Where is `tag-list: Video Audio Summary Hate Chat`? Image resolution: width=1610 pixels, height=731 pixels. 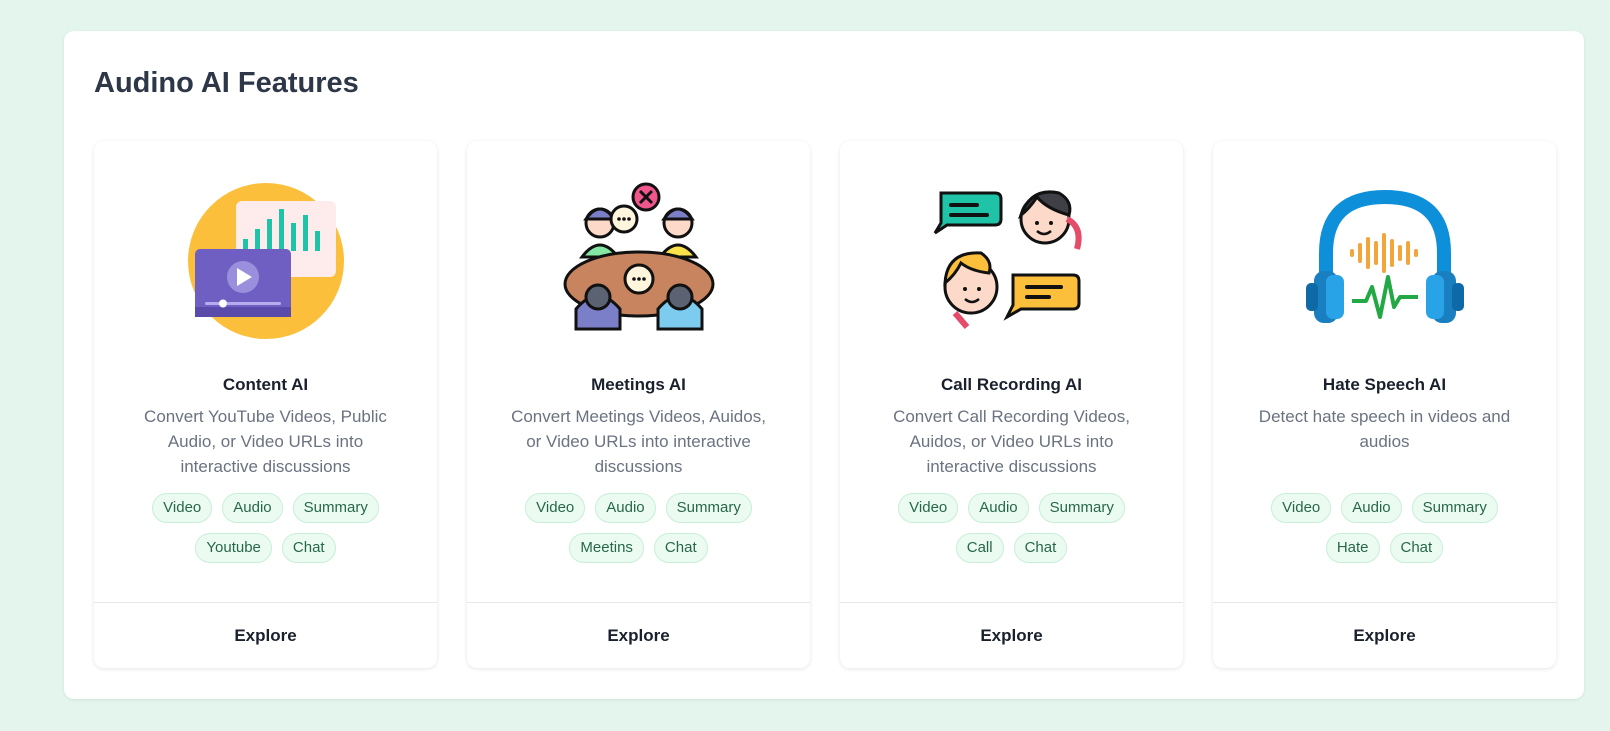 tag-list: Video Audio Summary Hate Chat is located at coordinates (1384, 528).